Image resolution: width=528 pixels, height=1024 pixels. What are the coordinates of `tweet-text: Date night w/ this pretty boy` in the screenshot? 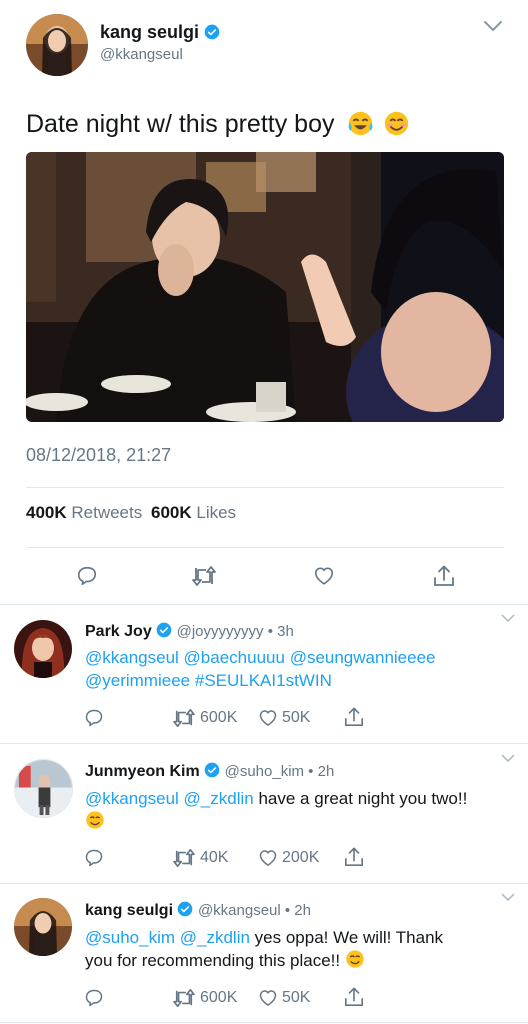 It's located at (218, 124).